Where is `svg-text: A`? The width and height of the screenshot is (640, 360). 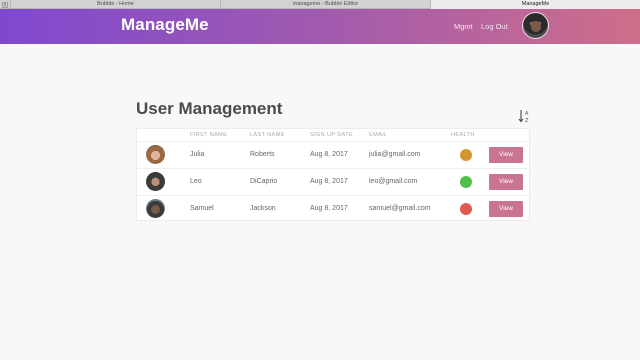
svg-text: A is located at coordinates (527, 114).